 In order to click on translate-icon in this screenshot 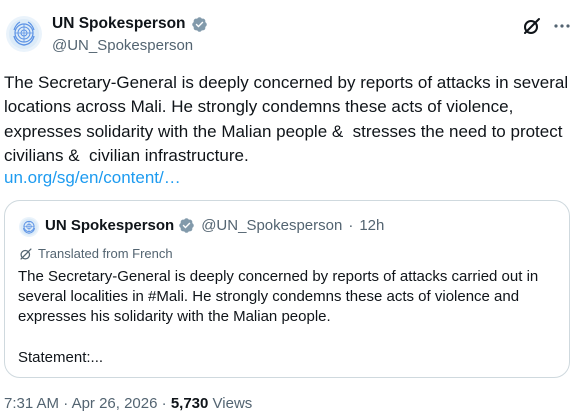, I will do `click(26, 253)`.